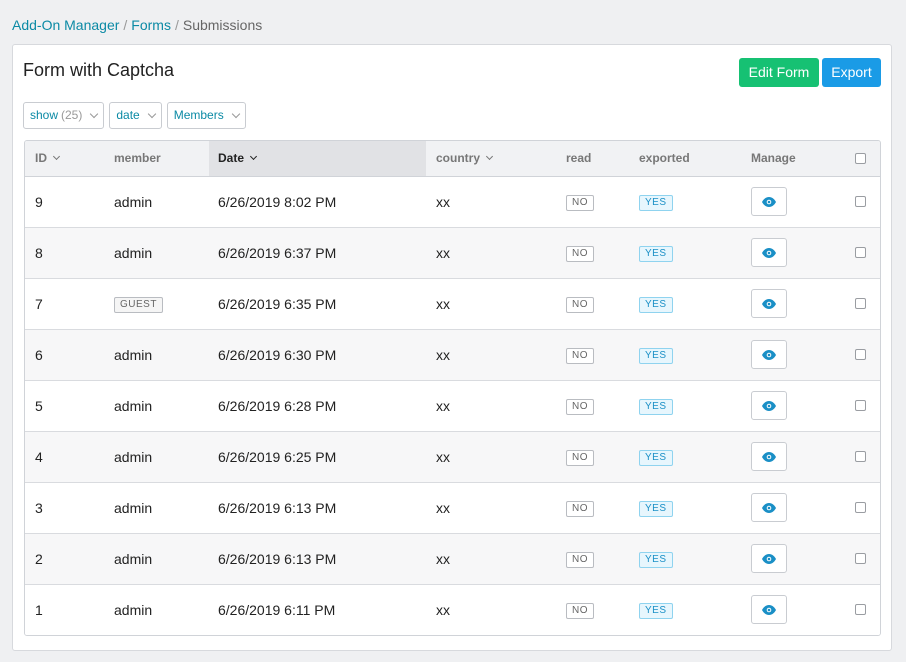  What do you see at coordinates (452, 610) in the screenshot?
I see `table-row: 1 admin 6/26/2019 6:11 PM xx NO YES` at bounding box center [452, 610].